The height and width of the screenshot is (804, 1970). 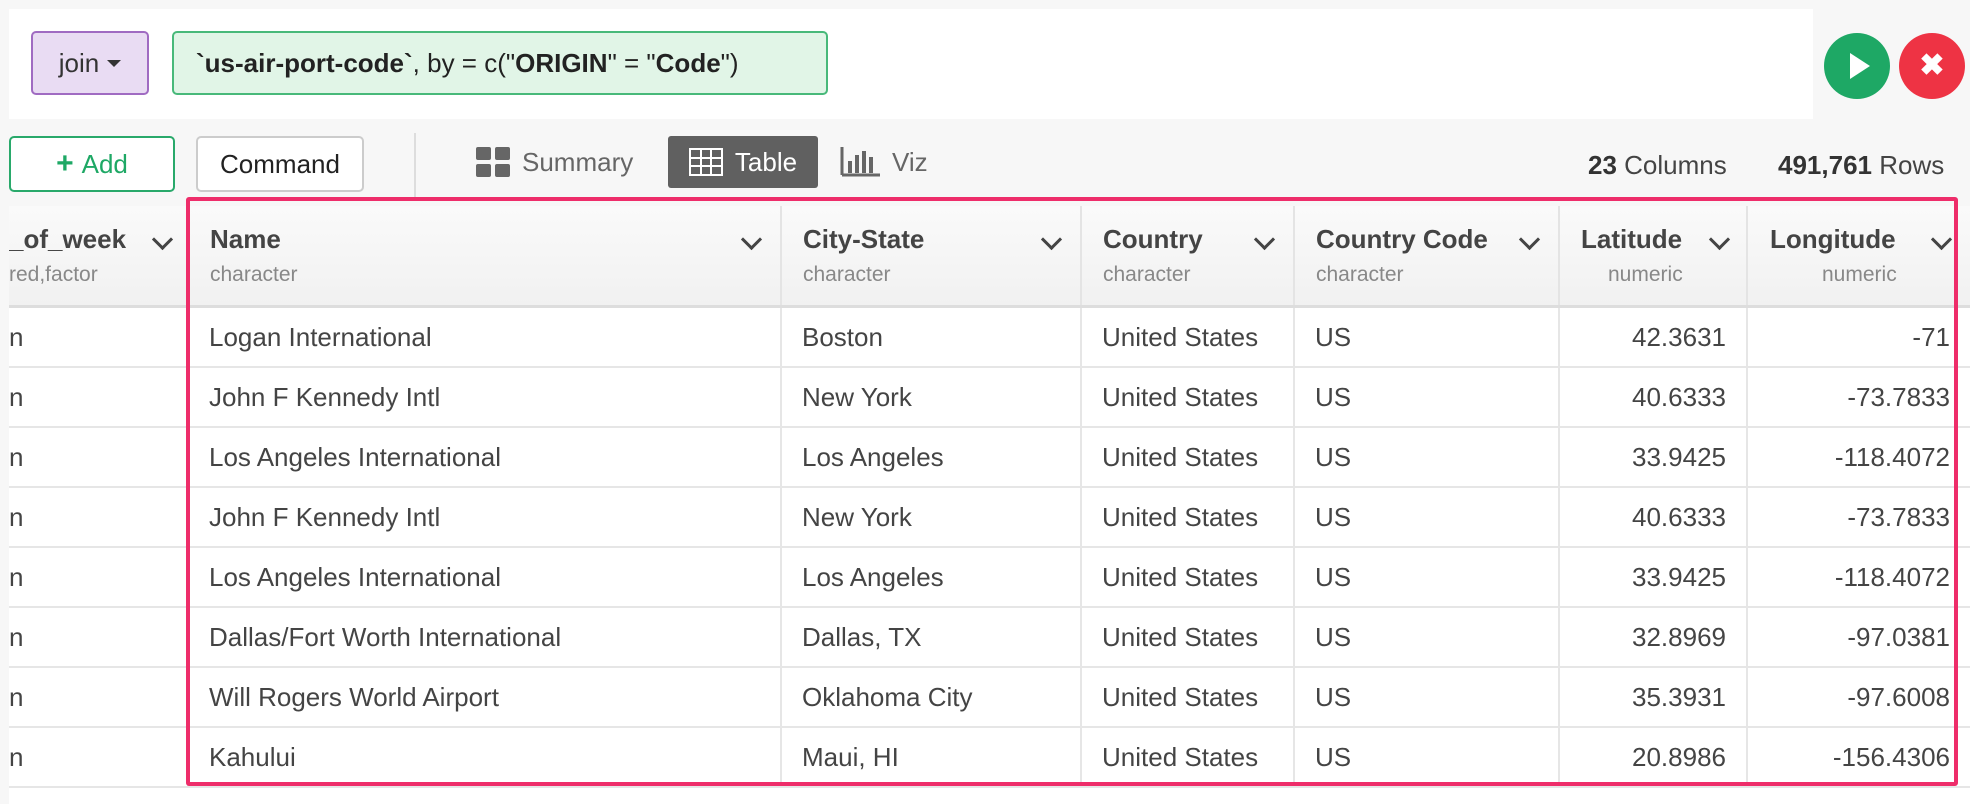 I want to click on columns-count-value: 23, so click(x=1602, y=165).